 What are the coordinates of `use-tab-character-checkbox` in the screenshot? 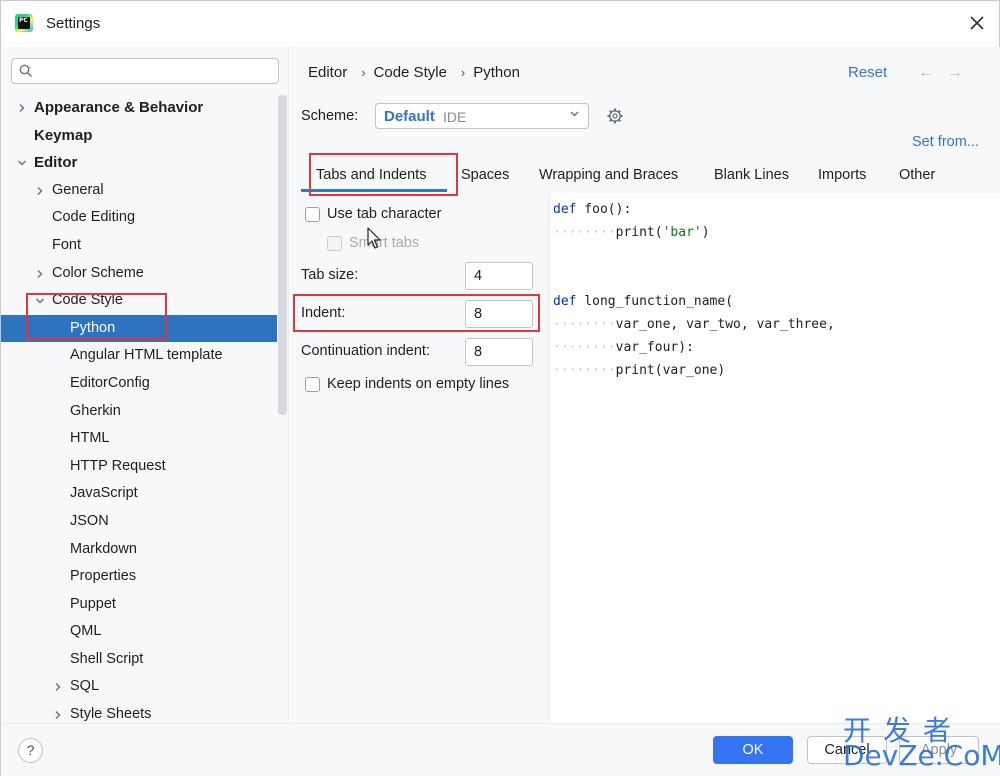 It's located at (312, 214).